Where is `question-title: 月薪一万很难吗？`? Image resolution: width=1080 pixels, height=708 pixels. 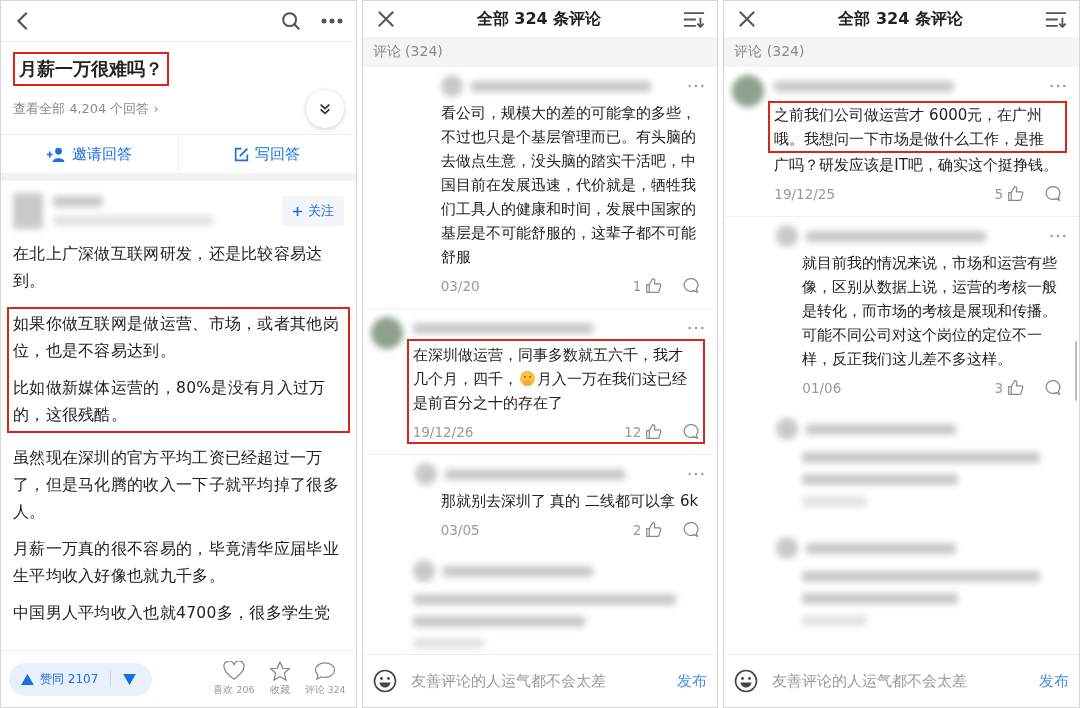 question-title: 月薪一万很难吗？ is located at coordinates (91, 69).